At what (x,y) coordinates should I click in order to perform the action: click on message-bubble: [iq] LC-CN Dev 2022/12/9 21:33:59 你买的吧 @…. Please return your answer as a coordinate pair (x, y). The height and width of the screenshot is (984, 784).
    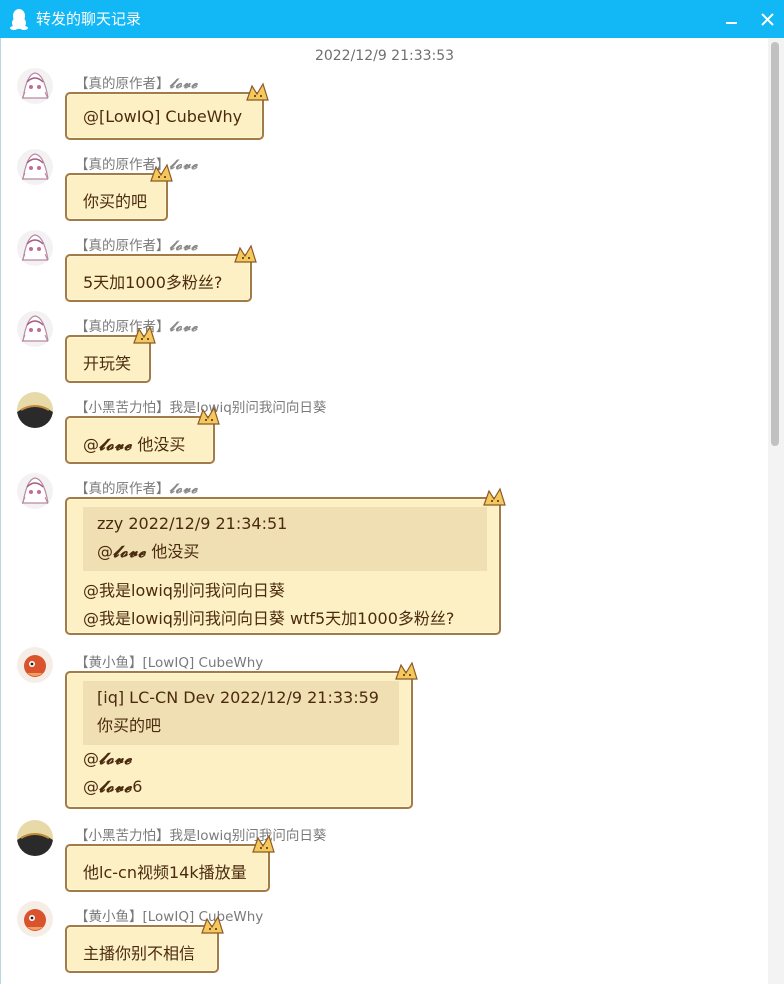
    Looking at the image, I should click on (241, 735).